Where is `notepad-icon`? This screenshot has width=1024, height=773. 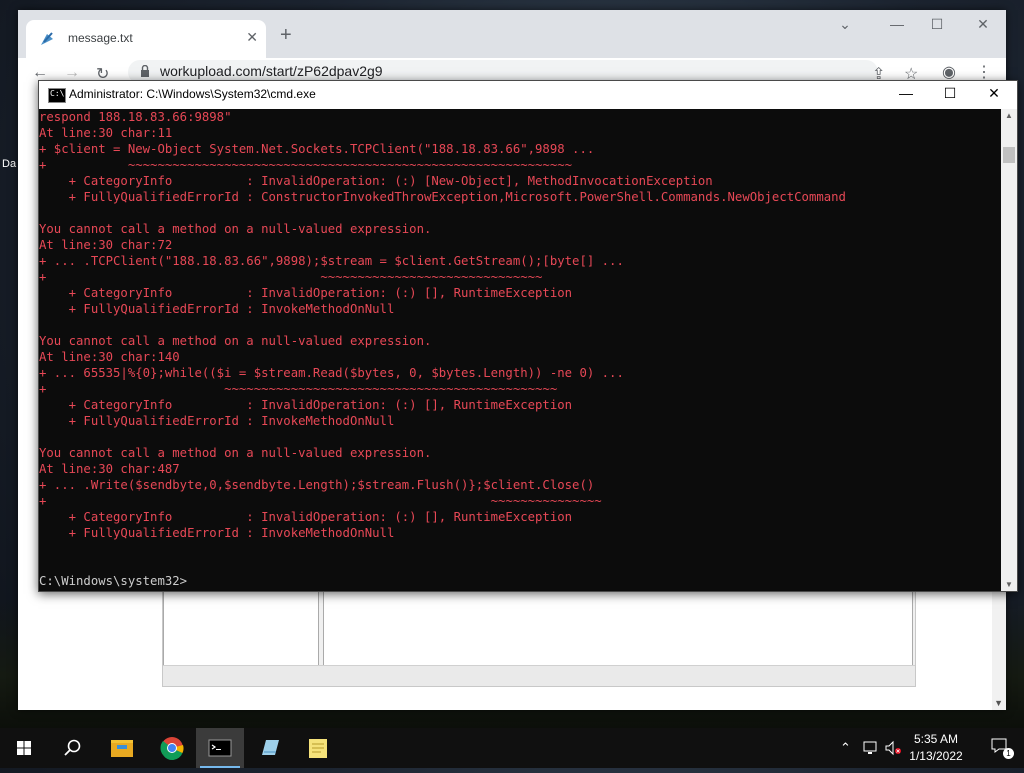
notepad-icon is located at coordinates (270, 747).